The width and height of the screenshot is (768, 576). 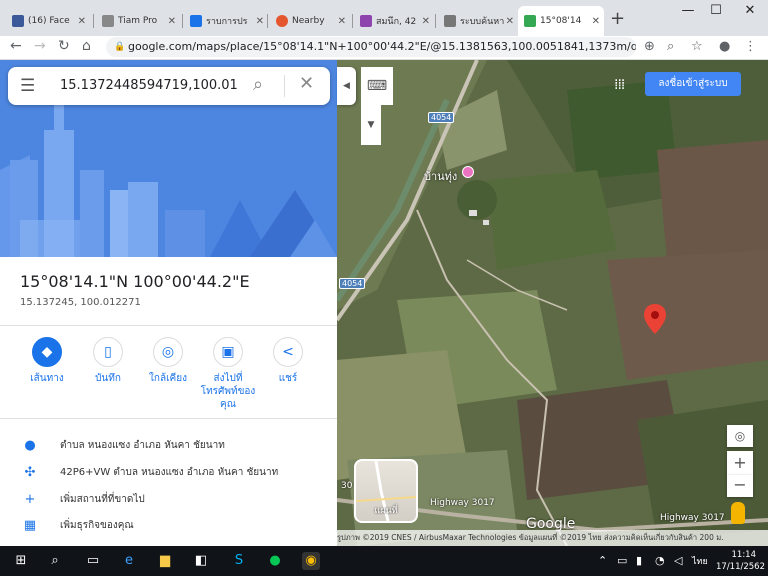 What do you see at coordinates (239, 561) in the screenshot?
I see `skype-icon: S` at bounding box center [239, 561].